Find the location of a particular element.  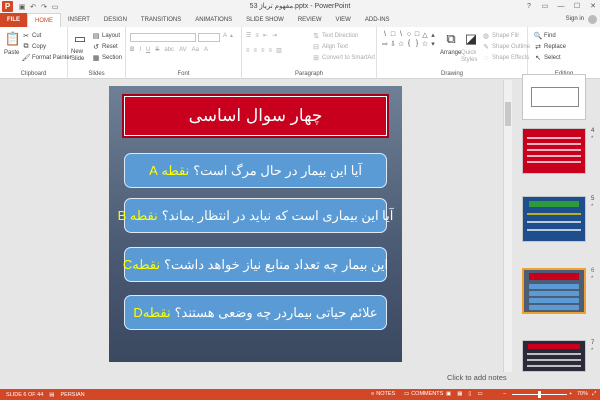

select-button: ↖ Select is located at coordinates (547, 58).